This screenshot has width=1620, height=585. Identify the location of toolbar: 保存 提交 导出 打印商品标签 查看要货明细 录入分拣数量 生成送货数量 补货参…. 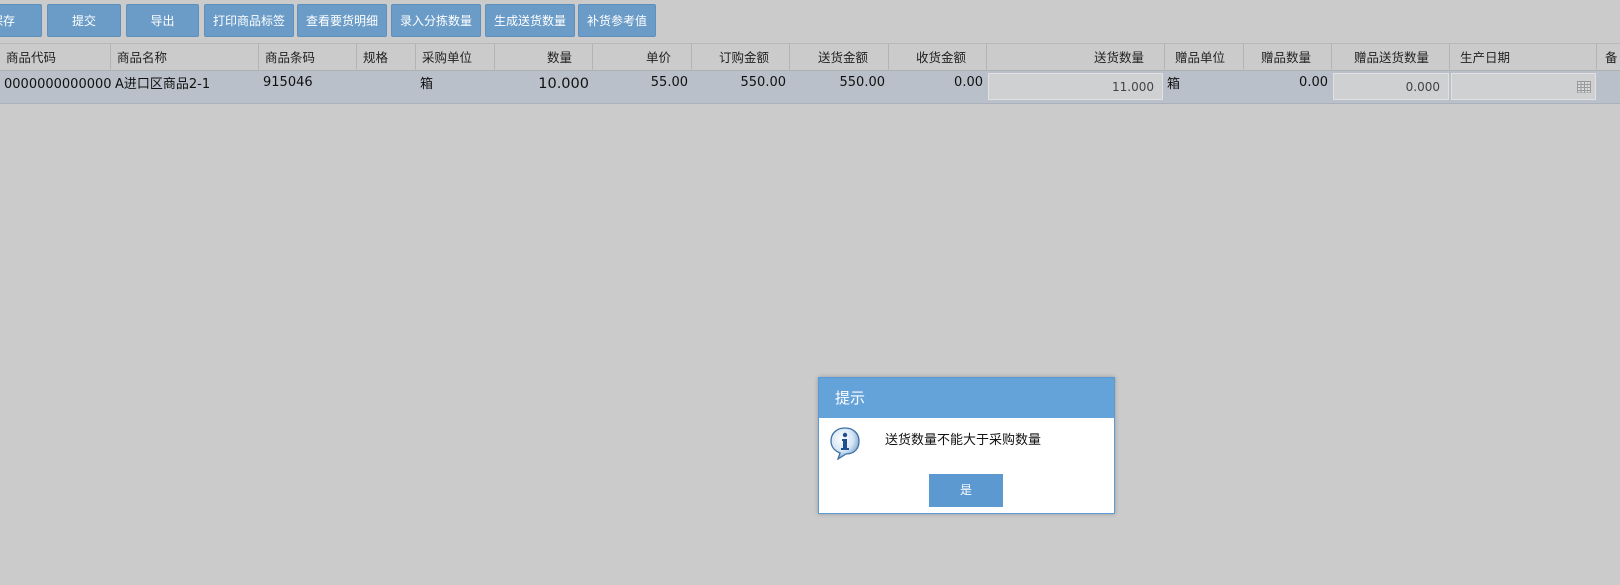
(810, 21).